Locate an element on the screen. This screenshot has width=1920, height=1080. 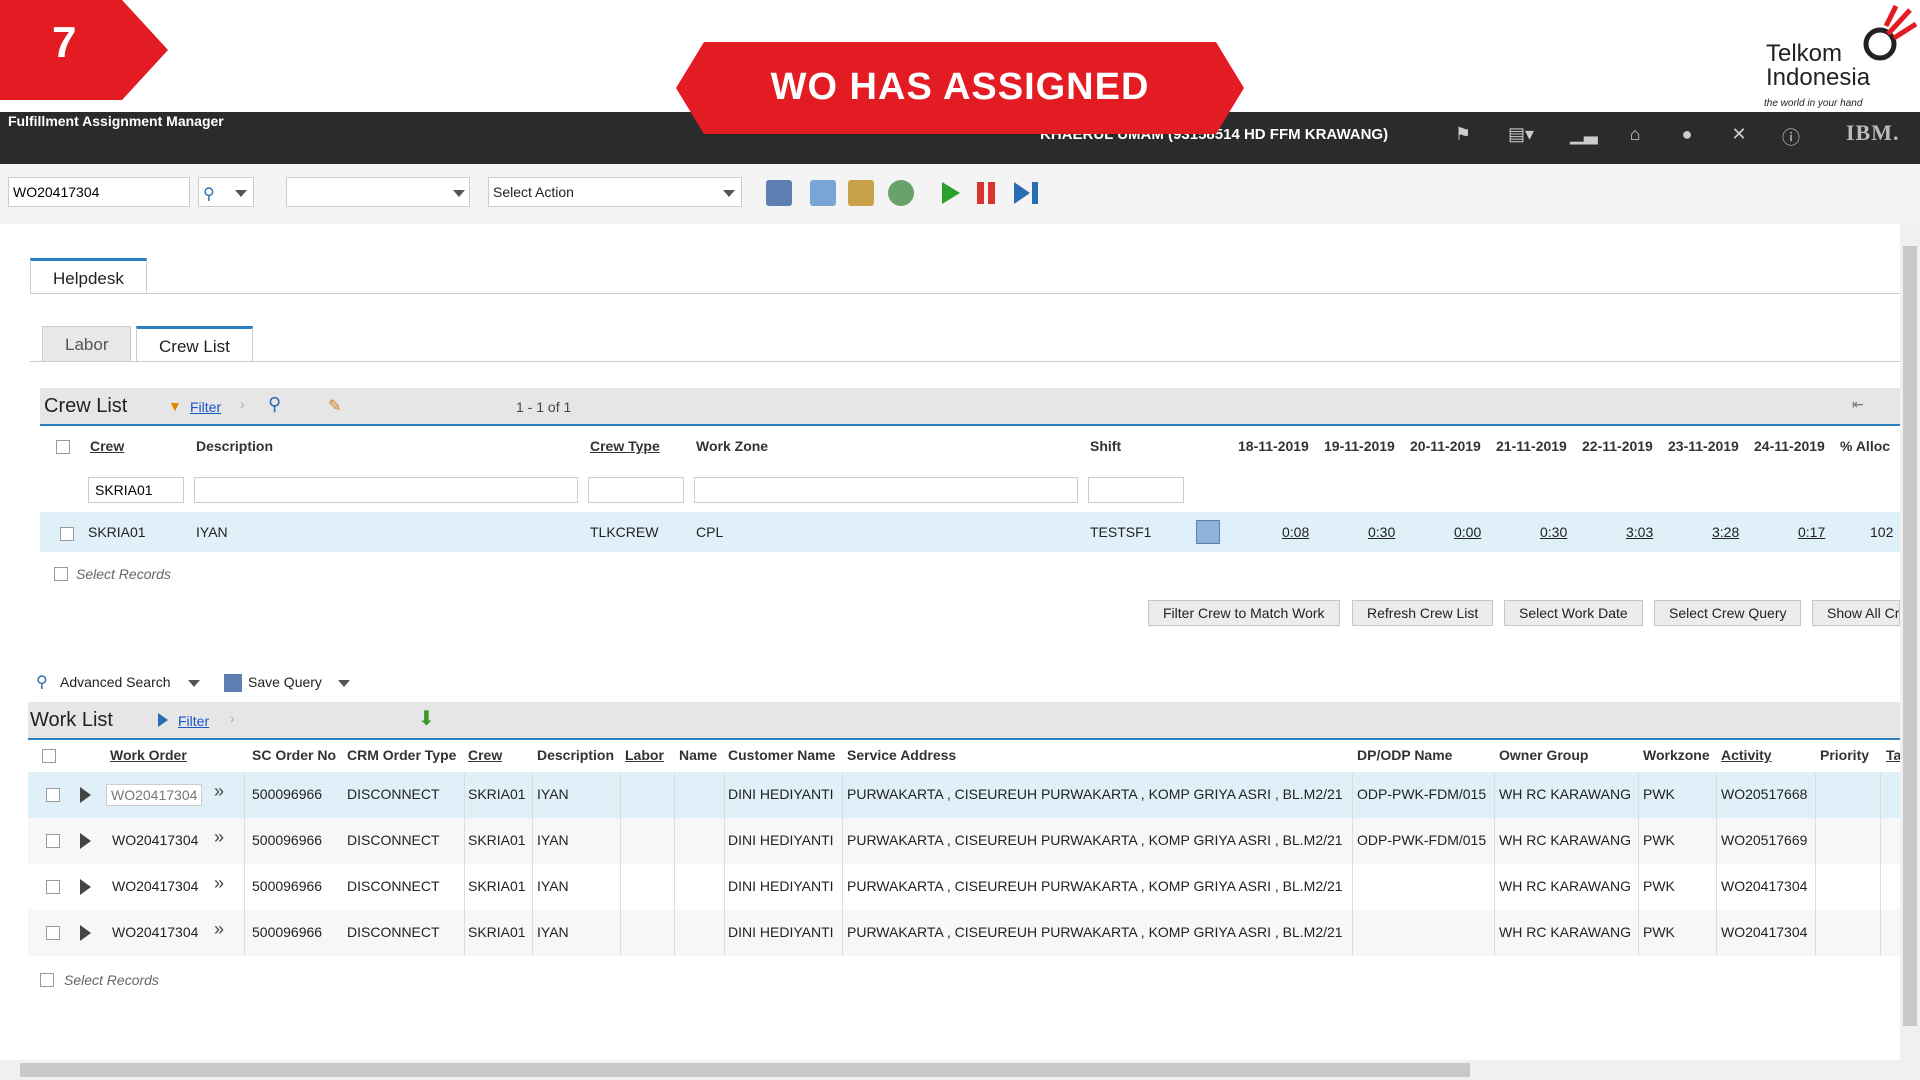
work-zone-filter-input is located at coordinates (886, 490).